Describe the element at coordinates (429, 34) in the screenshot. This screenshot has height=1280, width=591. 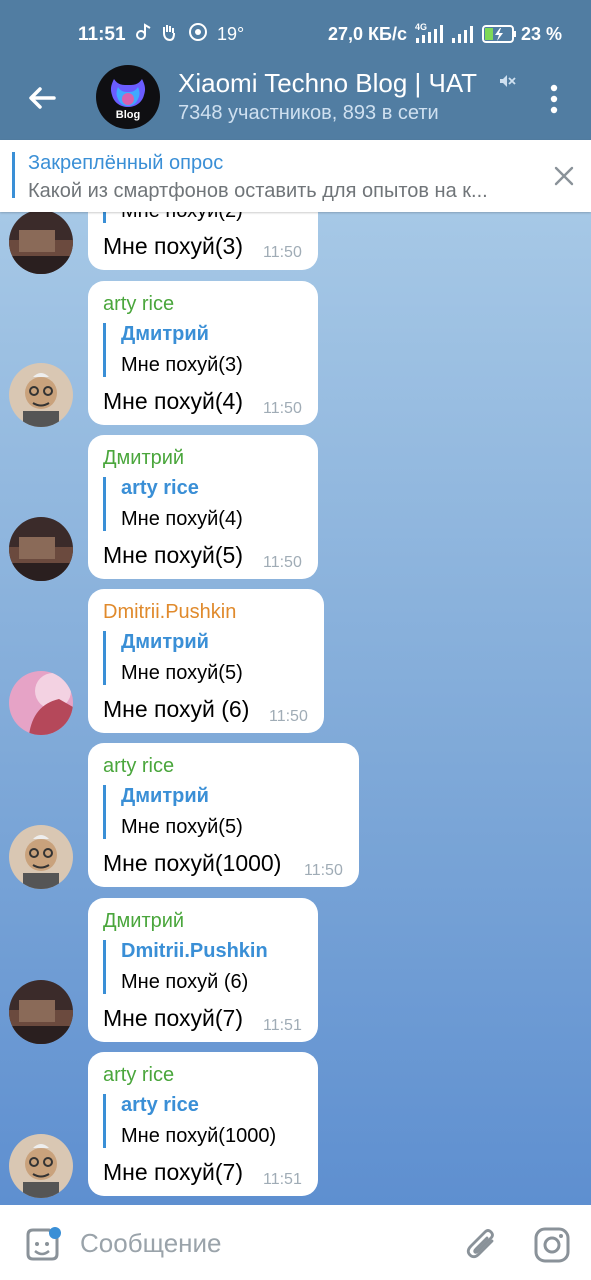
I see `signal-icon` at that location.